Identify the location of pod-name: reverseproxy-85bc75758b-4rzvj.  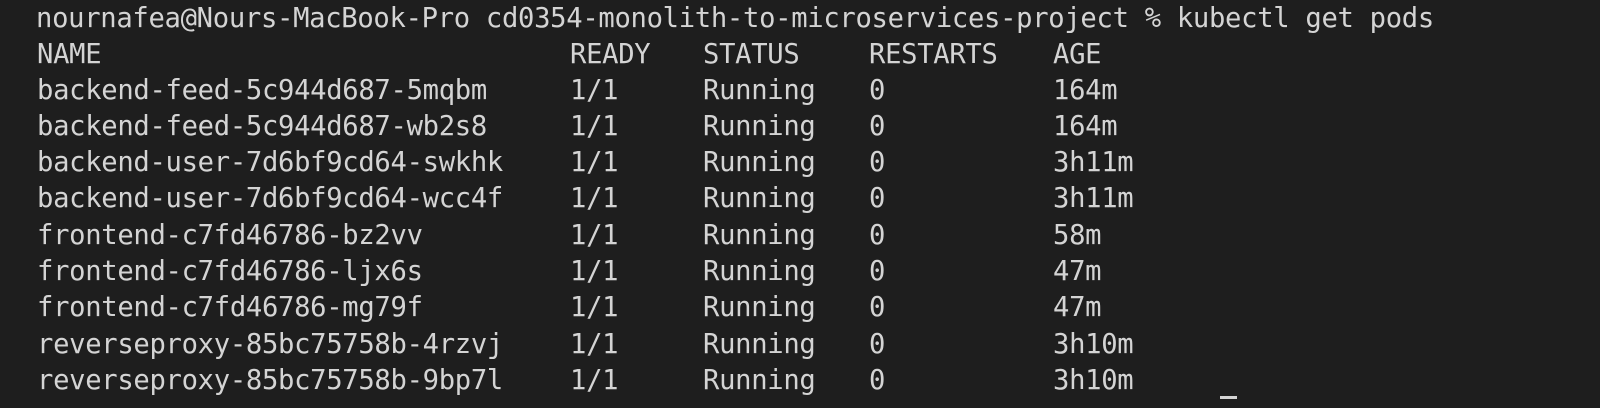
(270, 344).